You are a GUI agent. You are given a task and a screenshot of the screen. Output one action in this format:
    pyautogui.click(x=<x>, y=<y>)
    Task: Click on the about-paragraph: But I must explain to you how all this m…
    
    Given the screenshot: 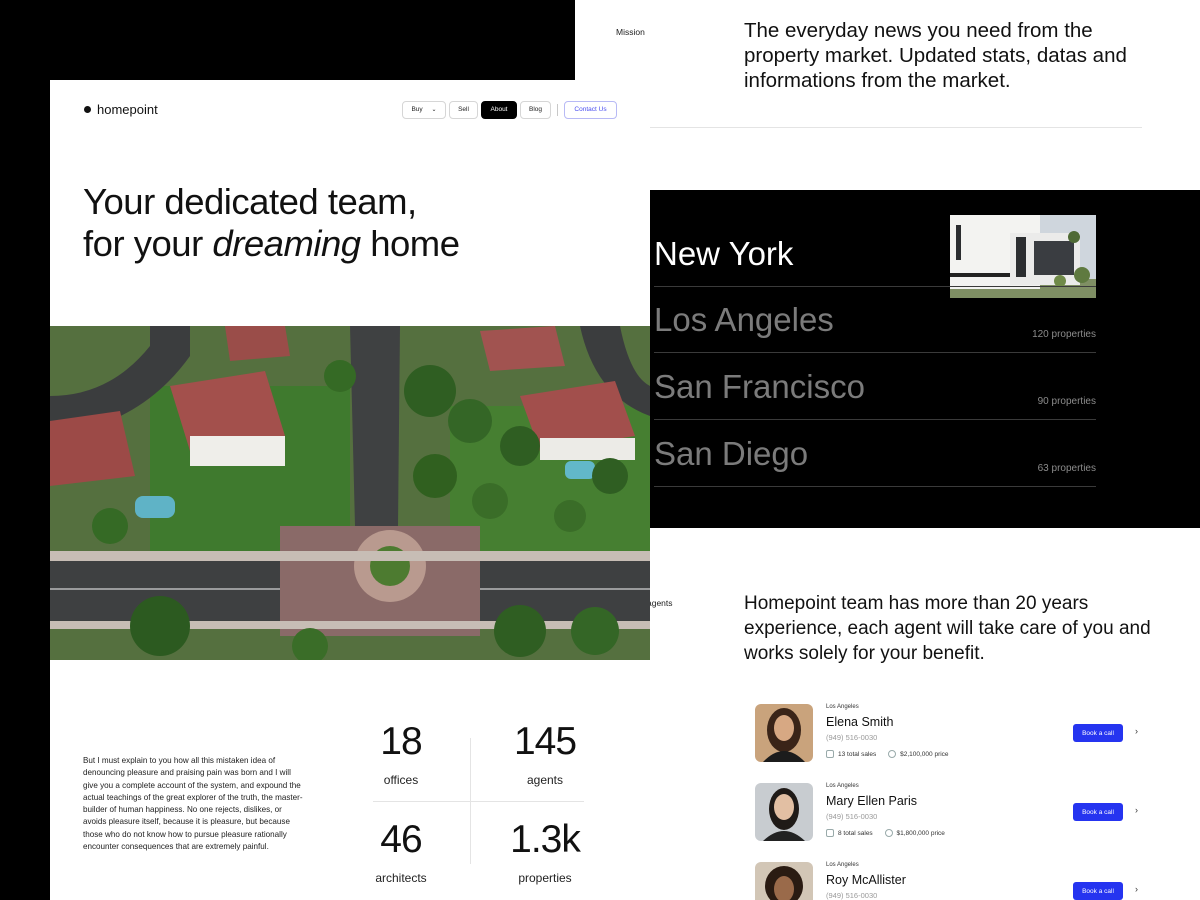 What is the action you would take?
    pyautogui.click(x=193, y=804)
    